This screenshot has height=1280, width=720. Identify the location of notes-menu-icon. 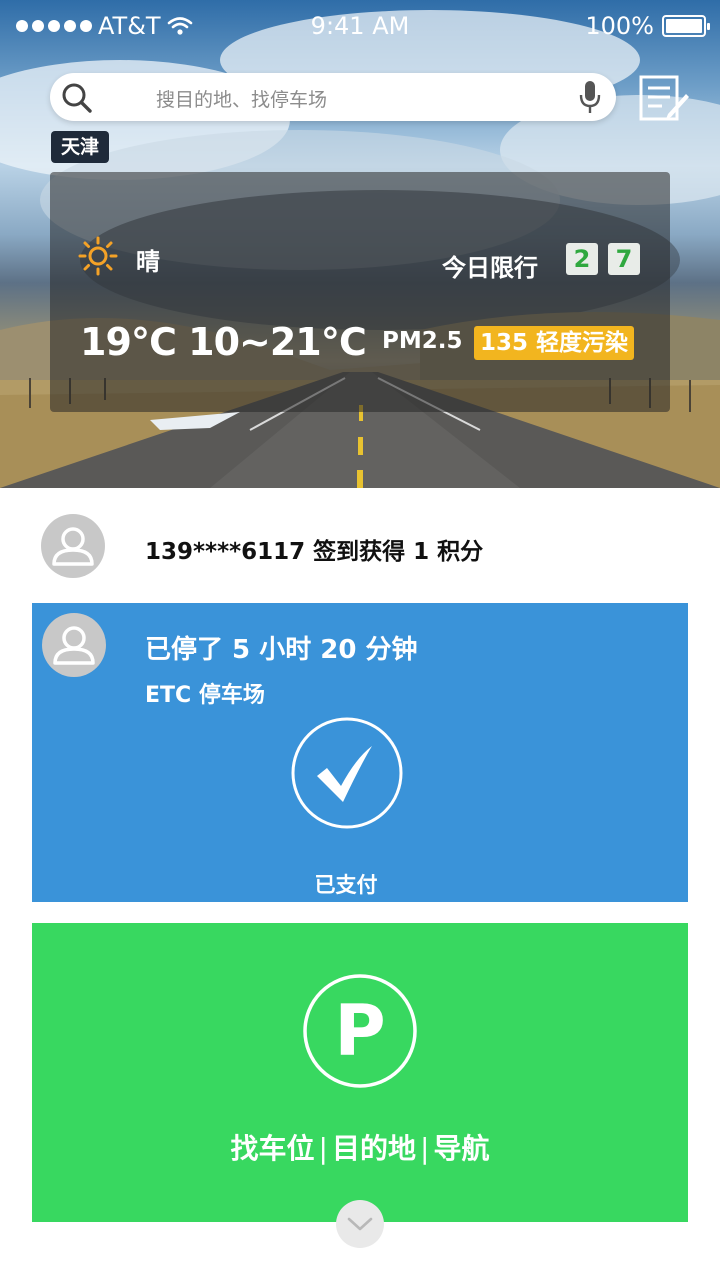
(664, 98).